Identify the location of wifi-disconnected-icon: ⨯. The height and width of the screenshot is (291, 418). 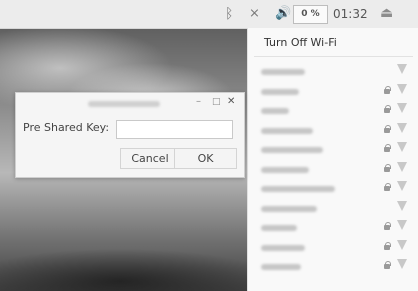
(254, 14).